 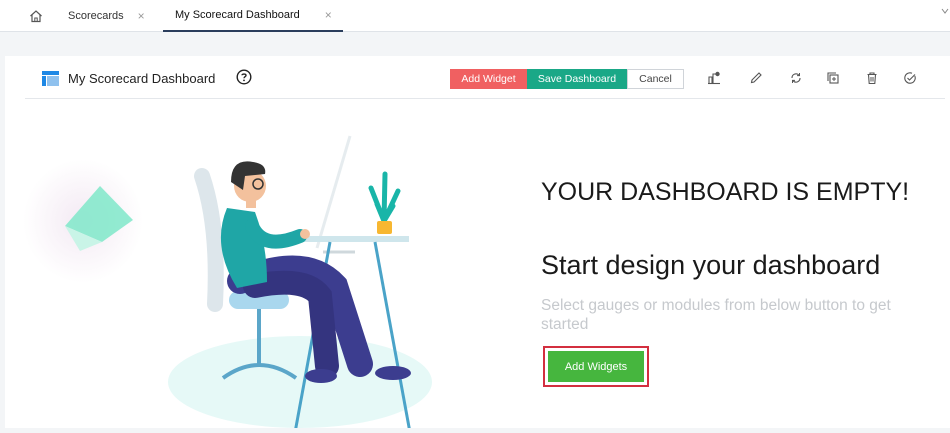 I want to click on tab-my-scorecard-dashboard: My Scorecard Dashboard ×, so click(x=253, y=16).